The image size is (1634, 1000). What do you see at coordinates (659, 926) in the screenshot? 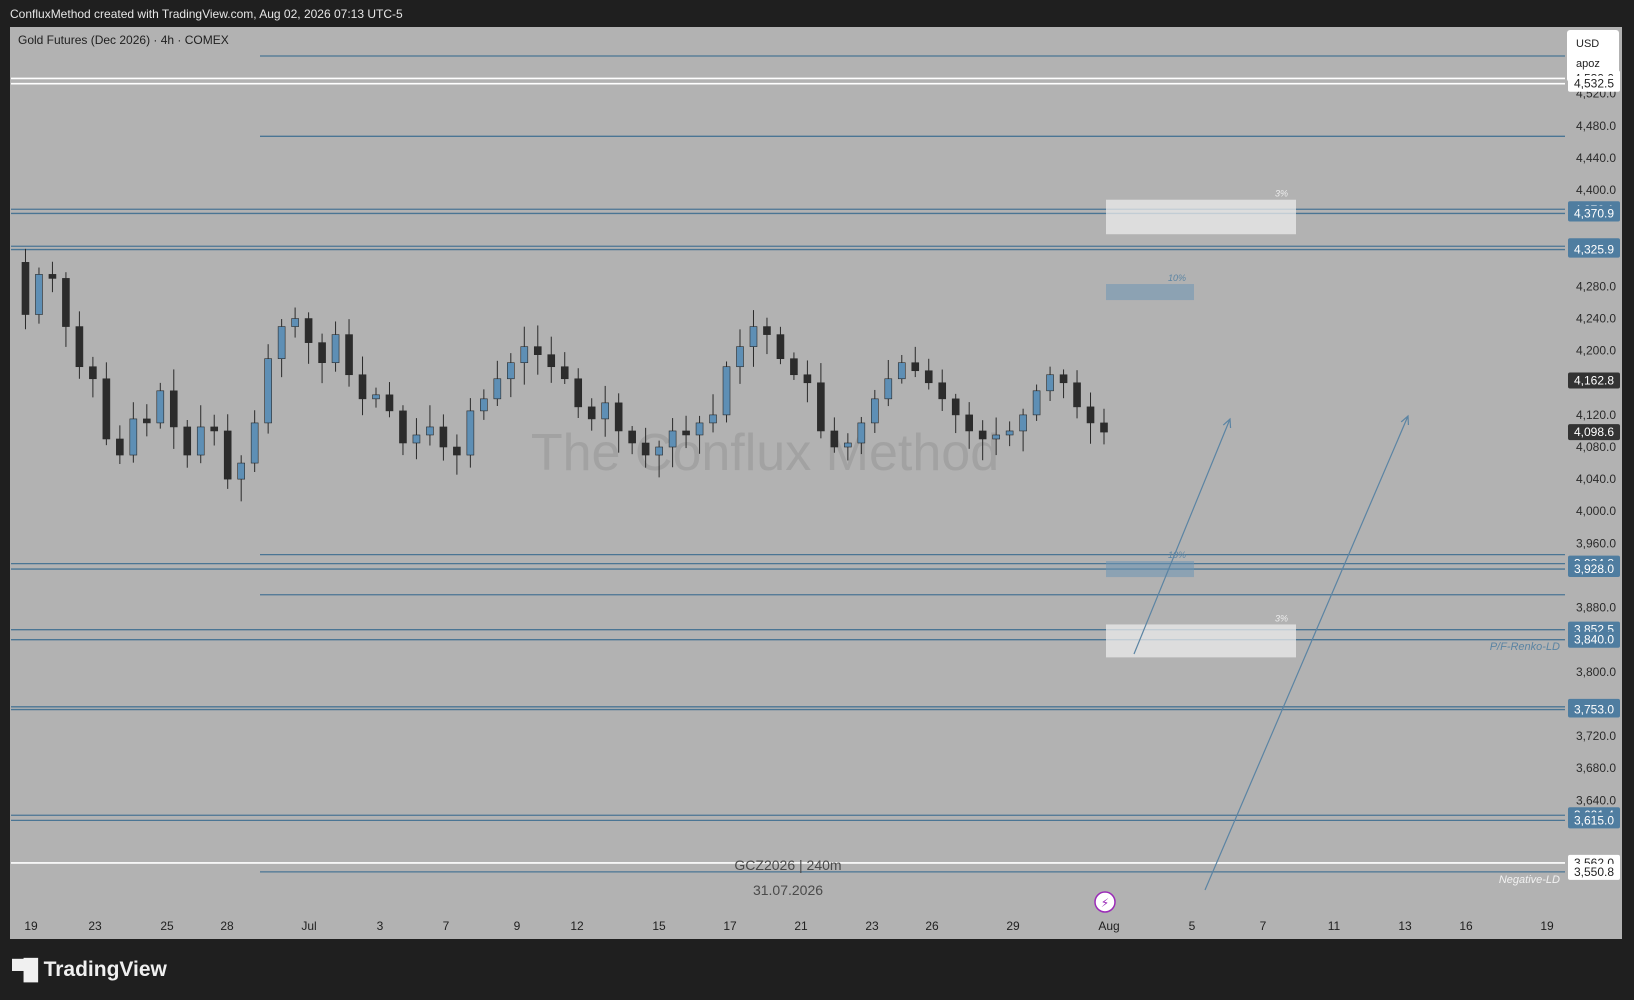
I see `x-tick-label: 15` at bounding box center [659, 926].